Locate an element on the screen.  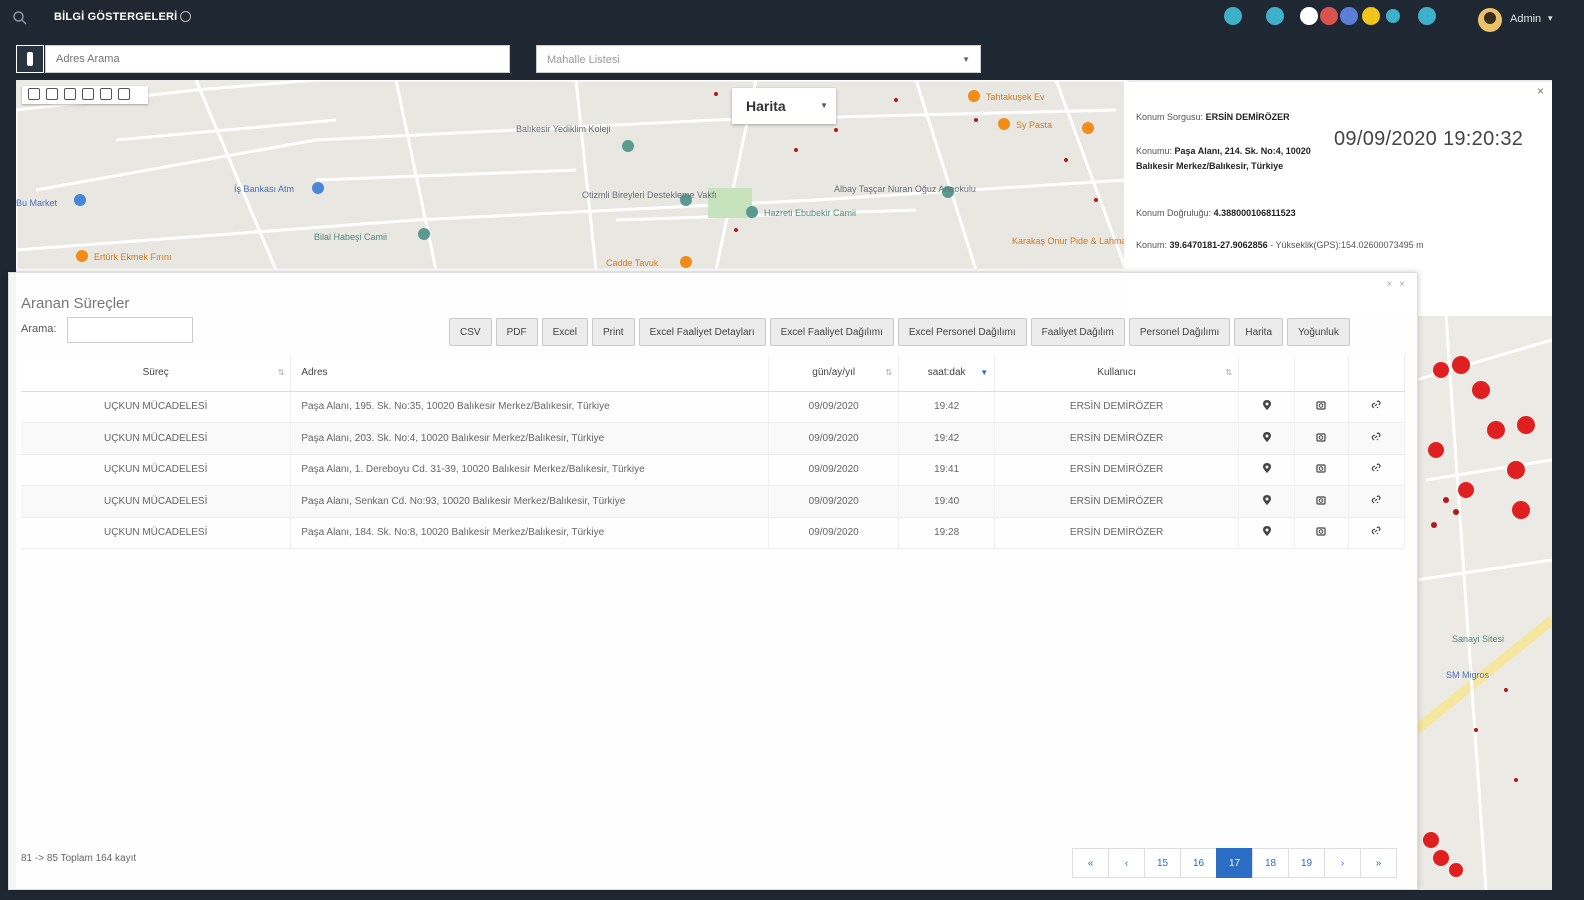
polyline-icon is located at coordinates (70, 94).